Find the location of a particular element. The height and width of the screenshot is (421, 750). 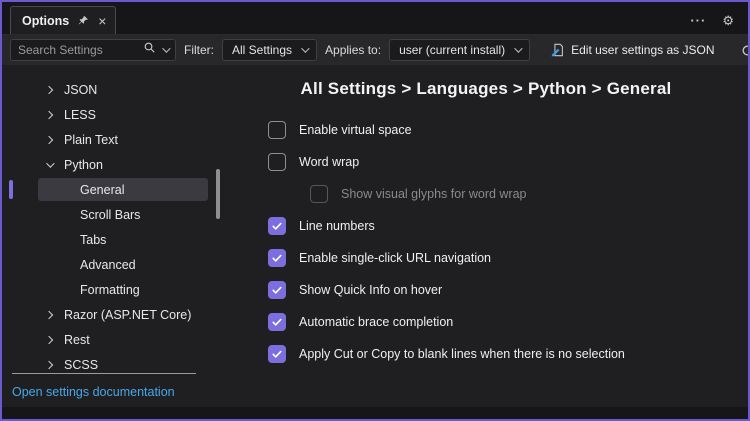

checkbox-apply-cut-or-copy-to-blank-lines-when-there-is-no-selection is located at coordinates (277, 354).